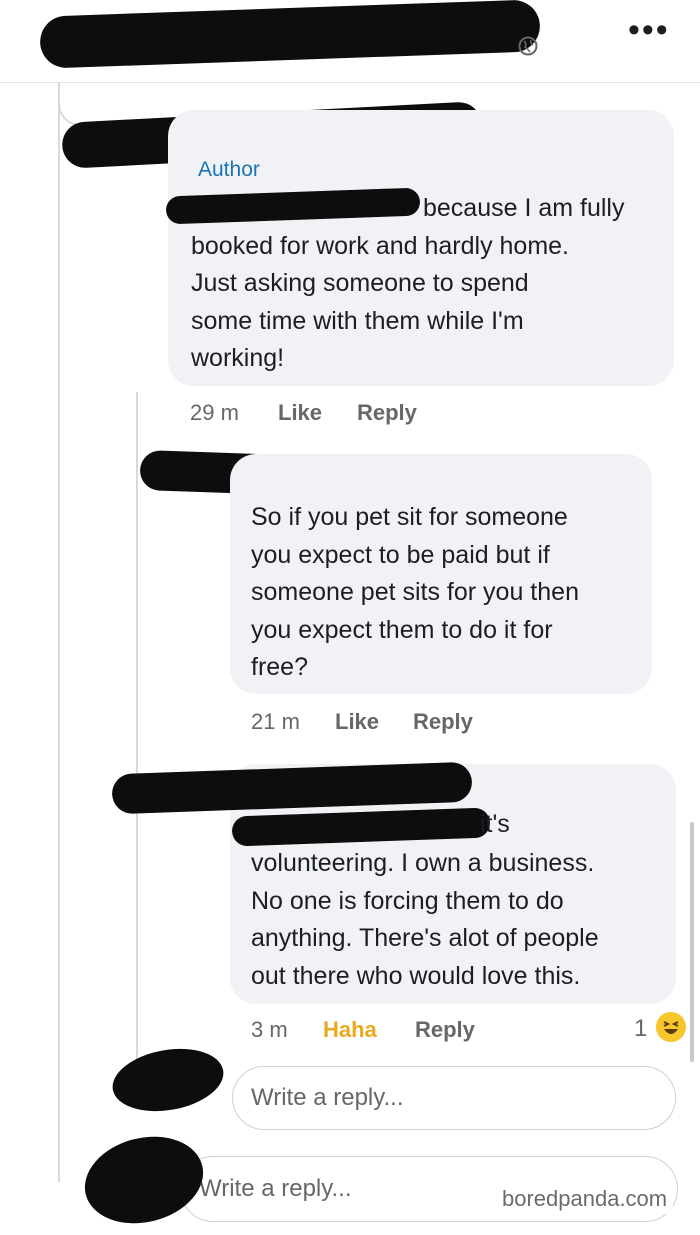 The height and width of the screenshot is (1235, 700). I want to click on more-options-button: •••, so click(649, 30).